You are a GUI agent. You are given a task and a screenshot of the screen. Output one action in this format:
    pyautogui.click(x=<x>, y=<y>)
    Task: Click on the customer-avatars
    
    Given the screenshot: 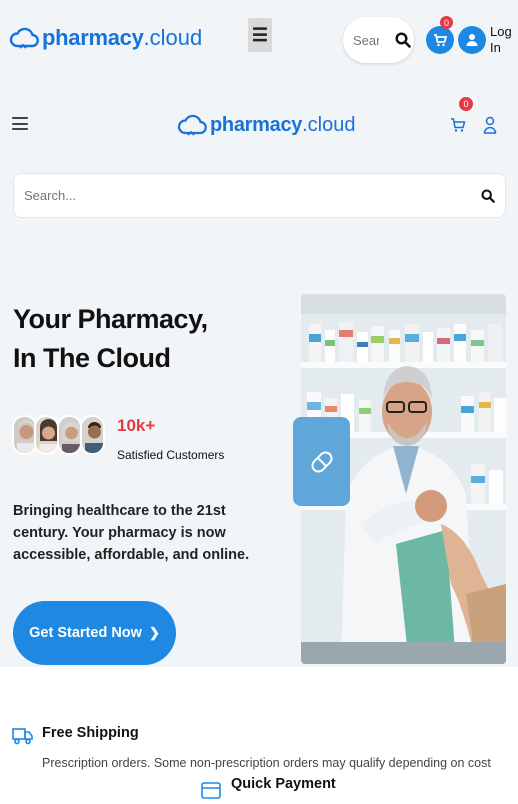 What is the action you would take?
    pyautogui.click(x=58, y=437)
    